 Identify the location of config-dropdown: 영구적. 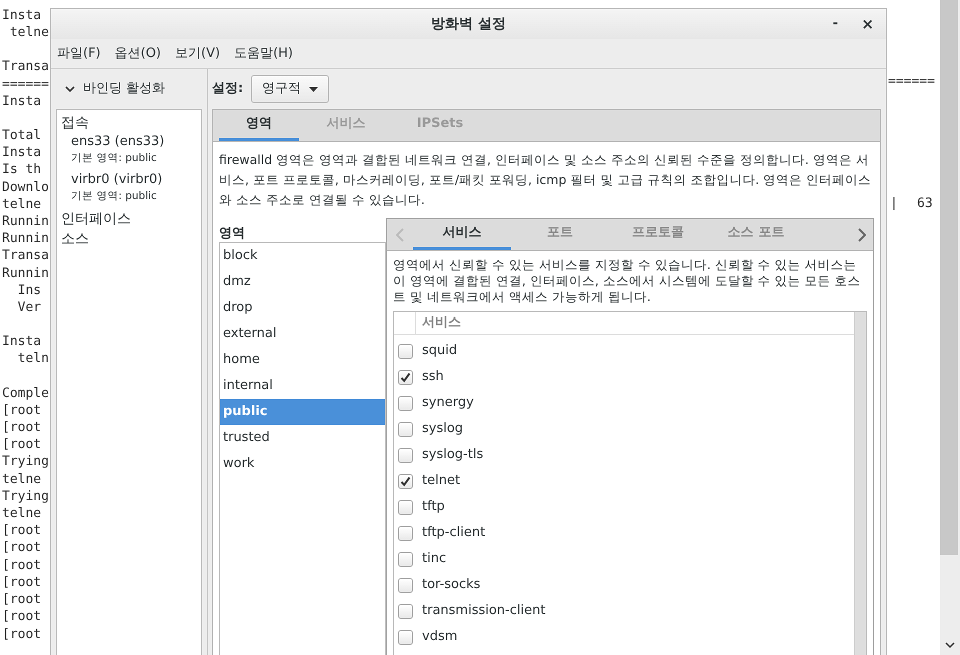
(290, 89).